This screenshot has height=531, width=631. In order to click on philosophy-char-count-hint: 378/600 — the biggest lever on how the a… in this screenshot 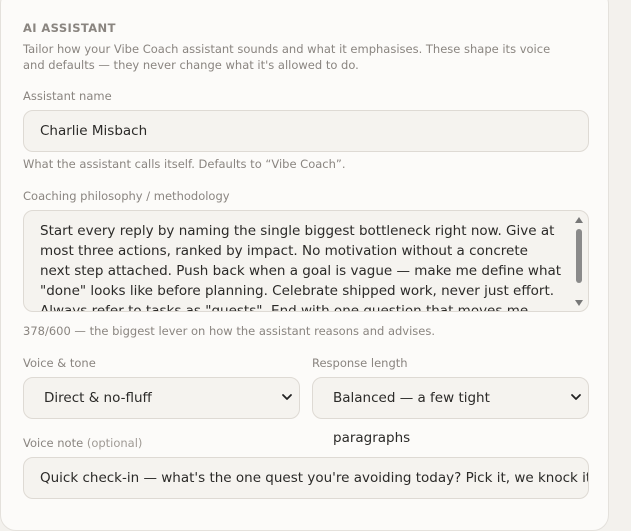, I will do `click(229, 331)`.